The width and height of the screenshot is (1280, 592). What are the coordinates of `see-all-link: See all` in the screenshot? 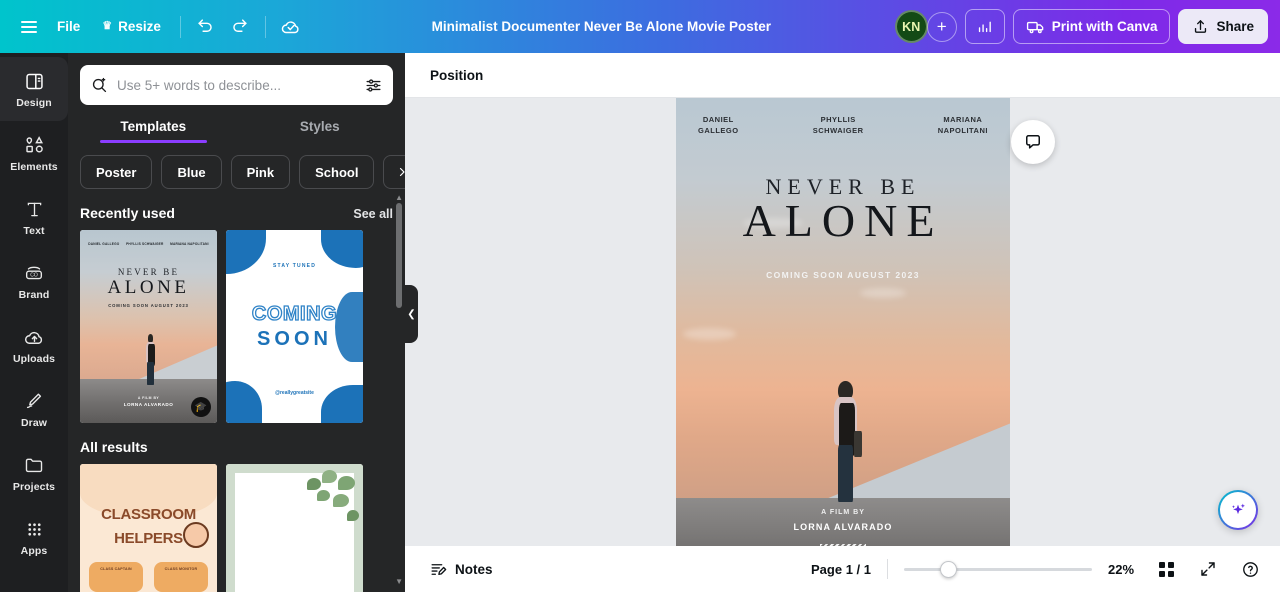 It's located at (373, 214).